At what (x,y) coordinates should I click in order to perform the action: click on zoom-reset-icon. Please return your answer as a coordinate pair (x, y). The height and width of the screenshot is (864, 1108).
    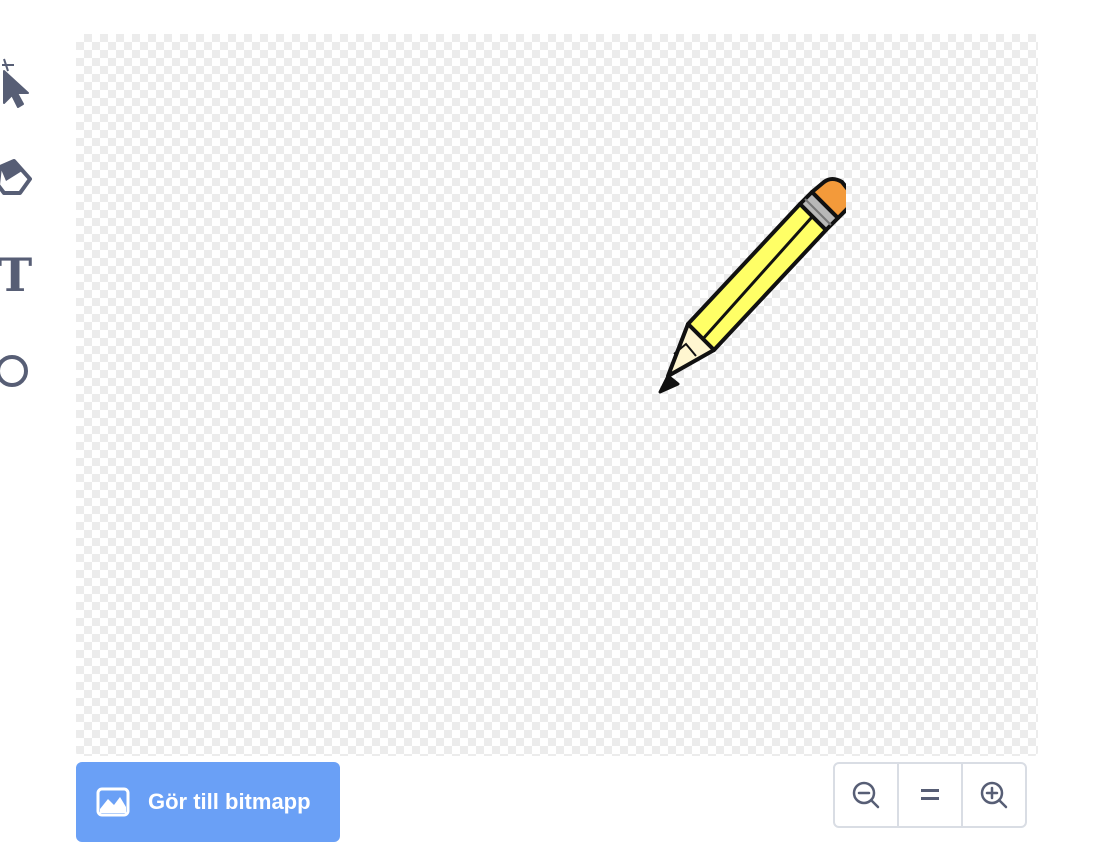
    Looking at the image, I should click on (930, 794).